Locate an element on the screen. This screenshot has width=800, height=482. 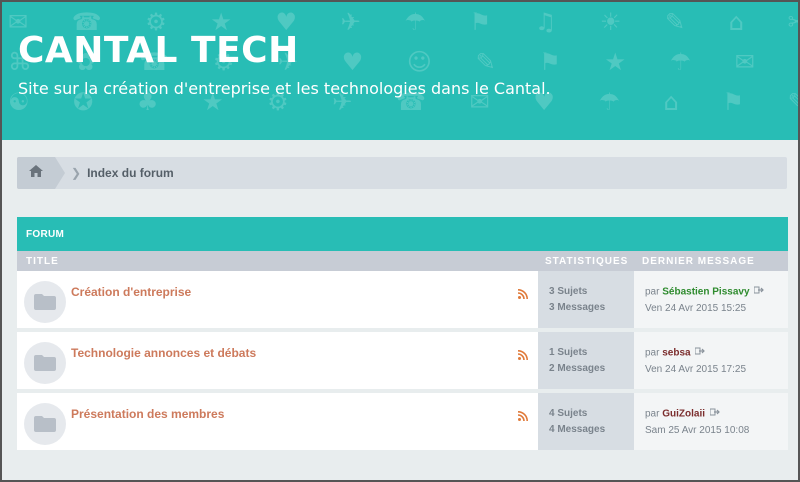
topic-count: 3 Sujets is located at coordinates (568, 291).